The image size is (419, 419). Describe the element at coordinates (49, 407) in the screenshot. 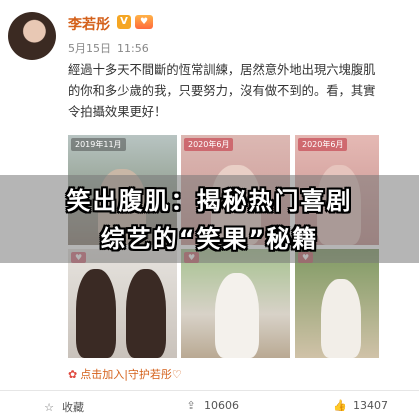

I see `star-icon: ☆` at that location.